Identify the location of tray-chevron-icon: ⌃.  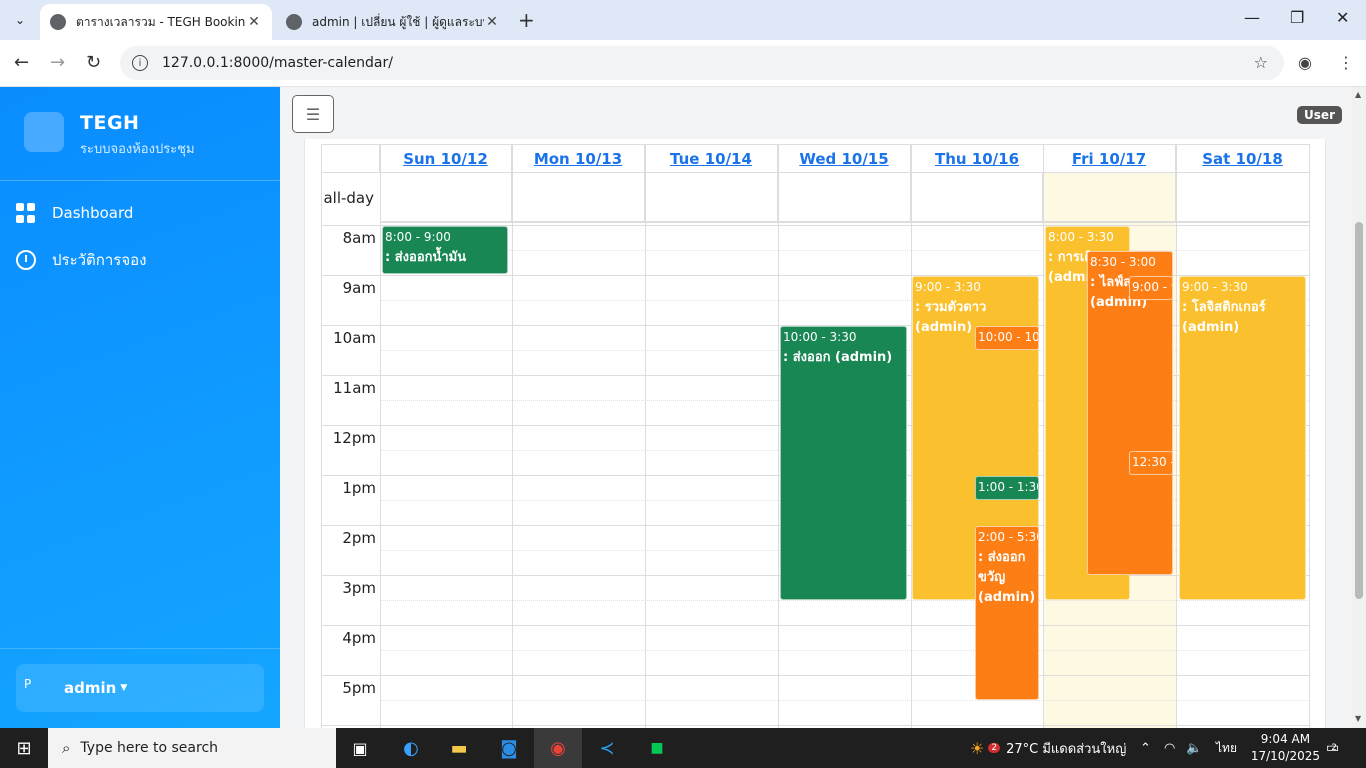
(1145, 748).